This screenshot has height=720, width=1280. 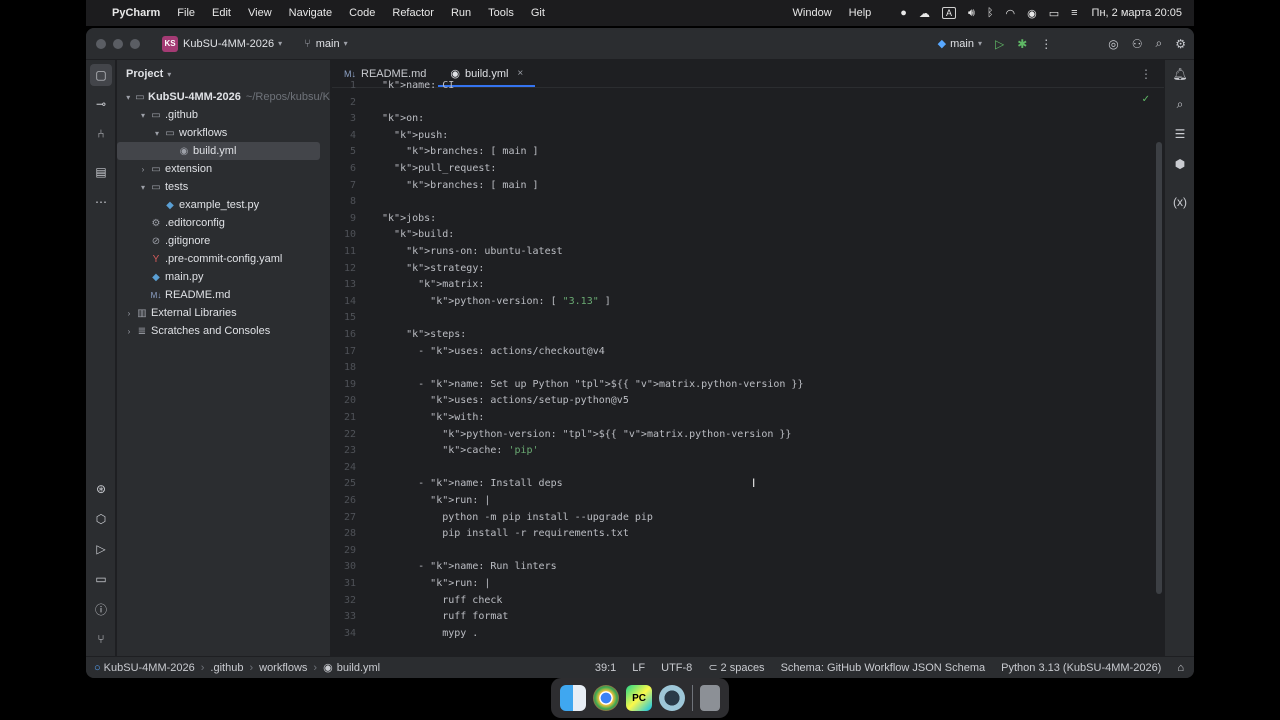 I want to click on tab-actions-icon: ⋮, so click(x=1146, y=74).